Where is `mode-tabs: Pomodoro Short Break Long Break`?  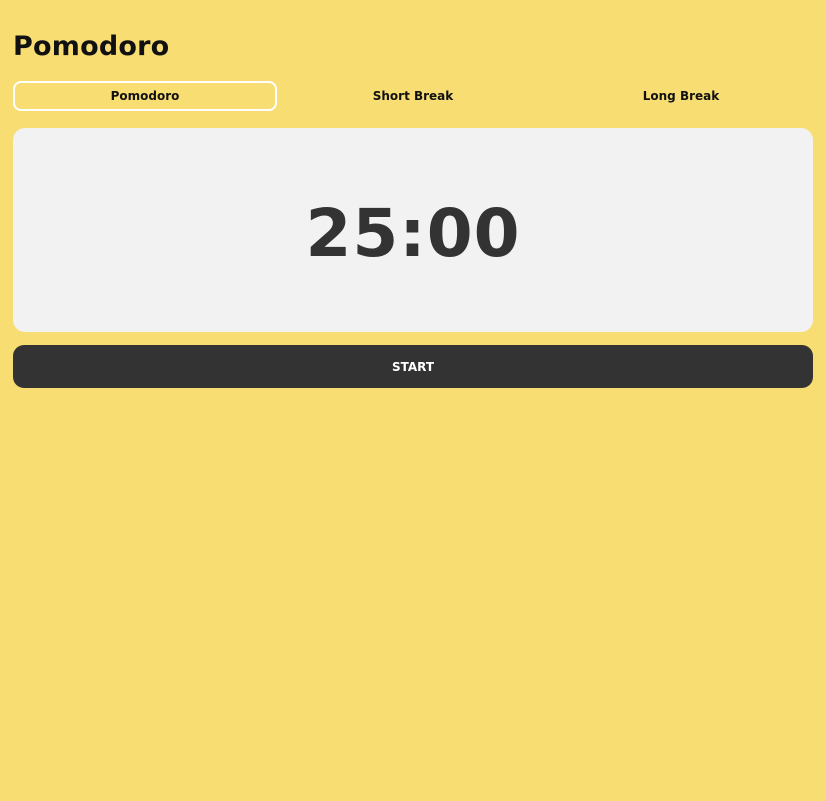
mode-tabs: Pomodoro Short Break Long Break is located at coordinates (413, 96).